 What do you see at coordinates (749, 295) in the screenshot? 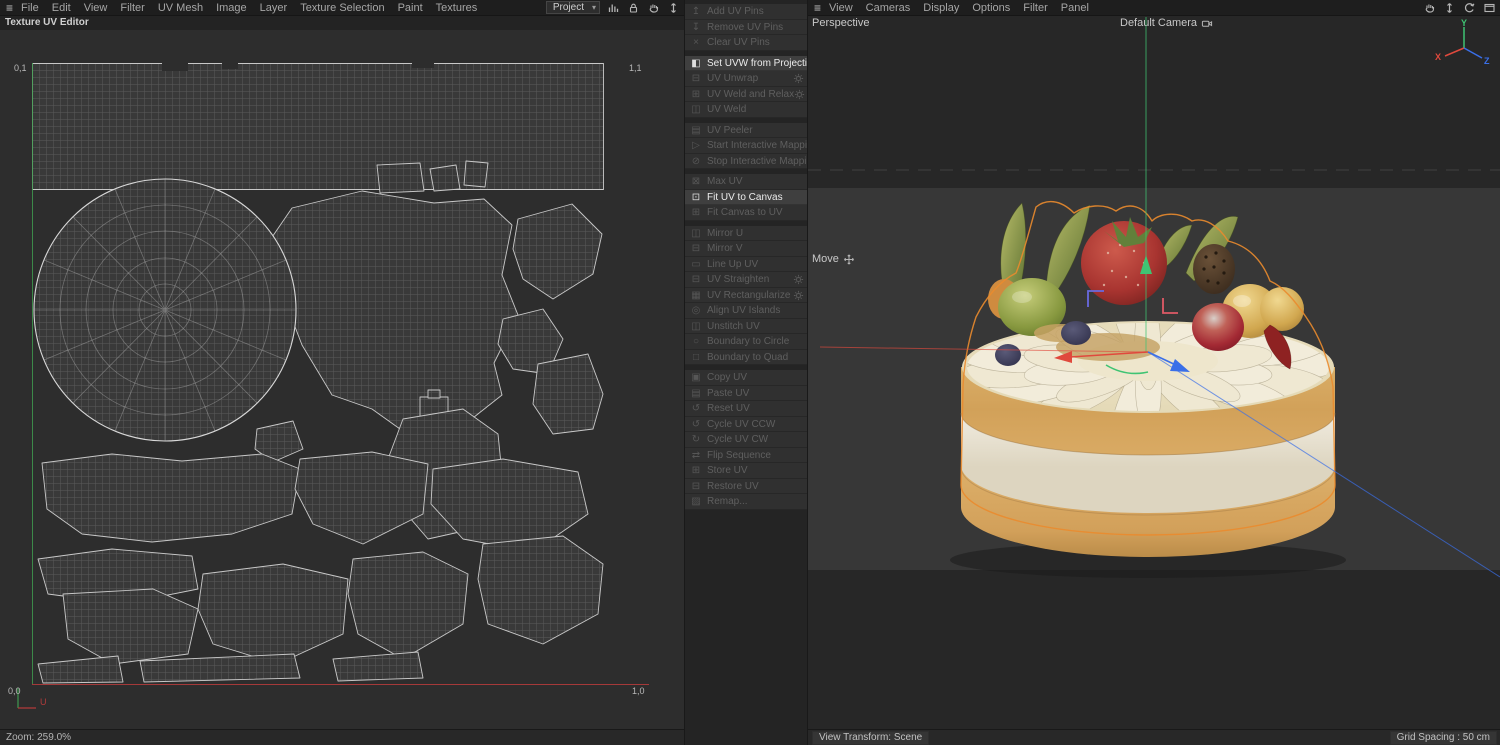
I see `command-label: UV Rectangularize` at bounding box center [749, 295].